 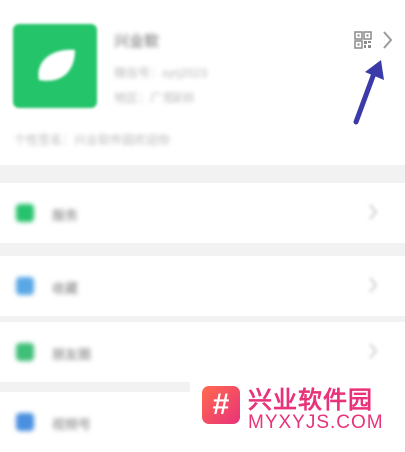 I want to click on arrow-annotation-icon, so click(x=368, y=92).